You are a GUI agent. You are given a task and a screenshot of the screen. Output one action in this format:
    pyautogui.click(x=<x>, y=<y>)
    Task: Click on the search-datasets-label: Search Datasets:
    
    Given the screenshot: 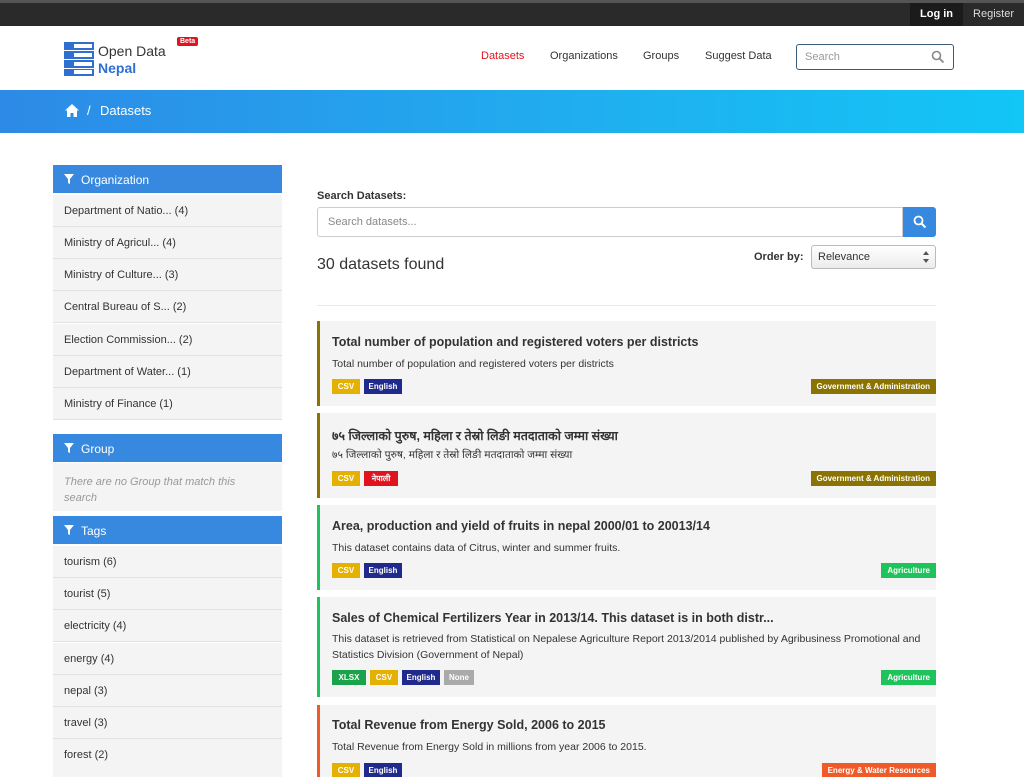 What is the action you would take?
    pyautogui.click(x=362, y=196)
    